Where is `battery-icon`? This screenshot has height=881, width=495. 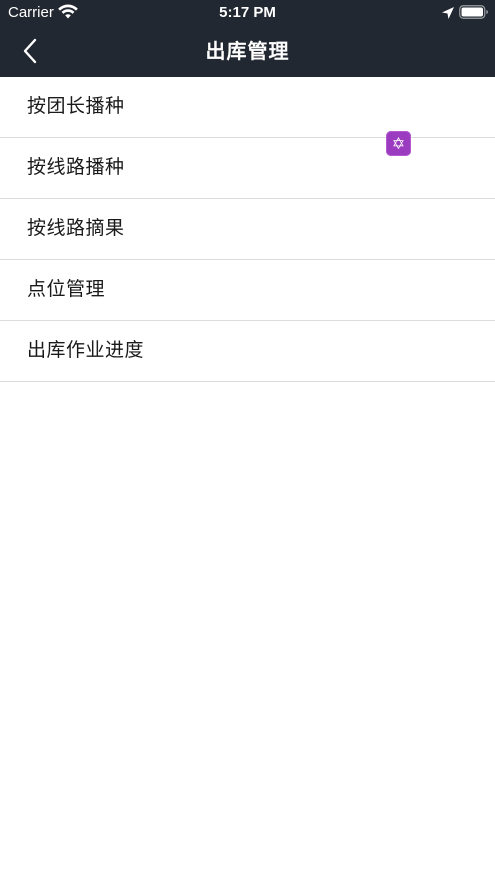
battery-icon is located at coordinates (474, 12).